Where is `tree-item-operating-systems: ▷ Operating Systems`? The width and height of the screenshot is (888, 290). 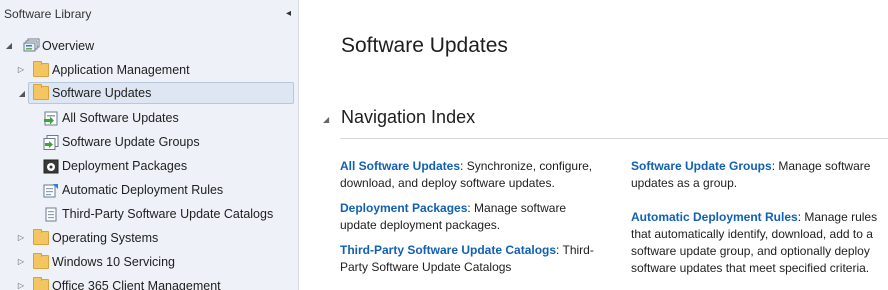
tree-item-operating-systems: ▷ Operating Systems is located at coordinates (149, 238).